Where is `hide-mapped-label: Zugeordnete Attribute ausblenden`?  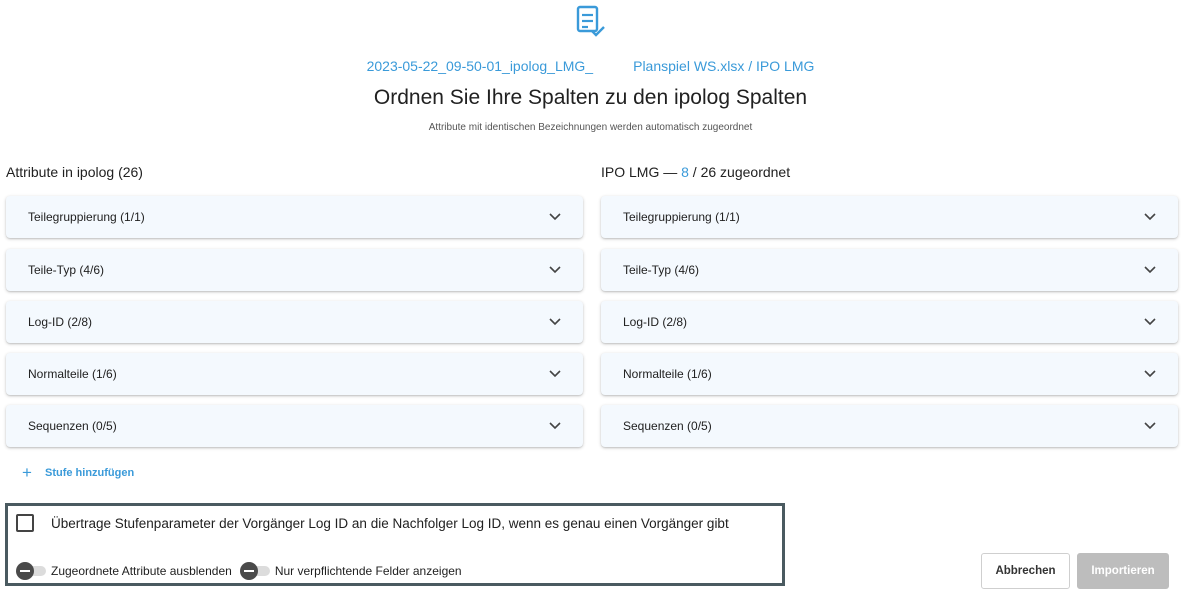 hide-mapped-label: Zugeordnete Attribute ausblenden is located at coordinates (141, 571).